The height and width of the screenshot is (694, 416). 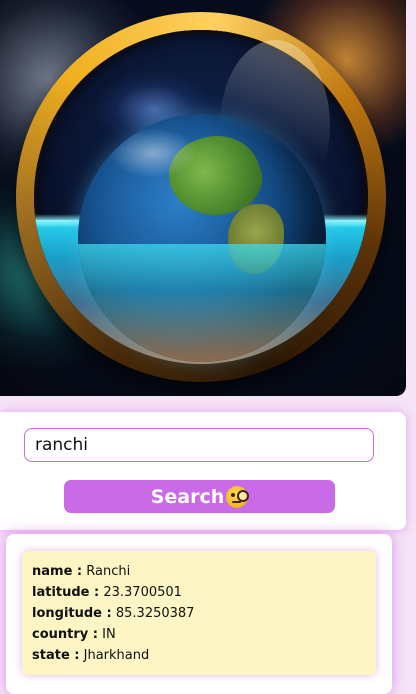 I want to click on search-input, so click(x=199, y=445).